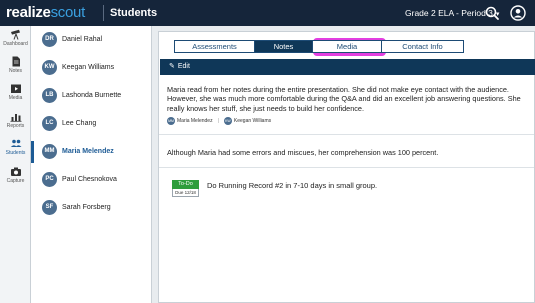 The width and height of the screenshot is (535, 303). I want to click on tag-student-name: Keegan Williams, so click(252, 121).